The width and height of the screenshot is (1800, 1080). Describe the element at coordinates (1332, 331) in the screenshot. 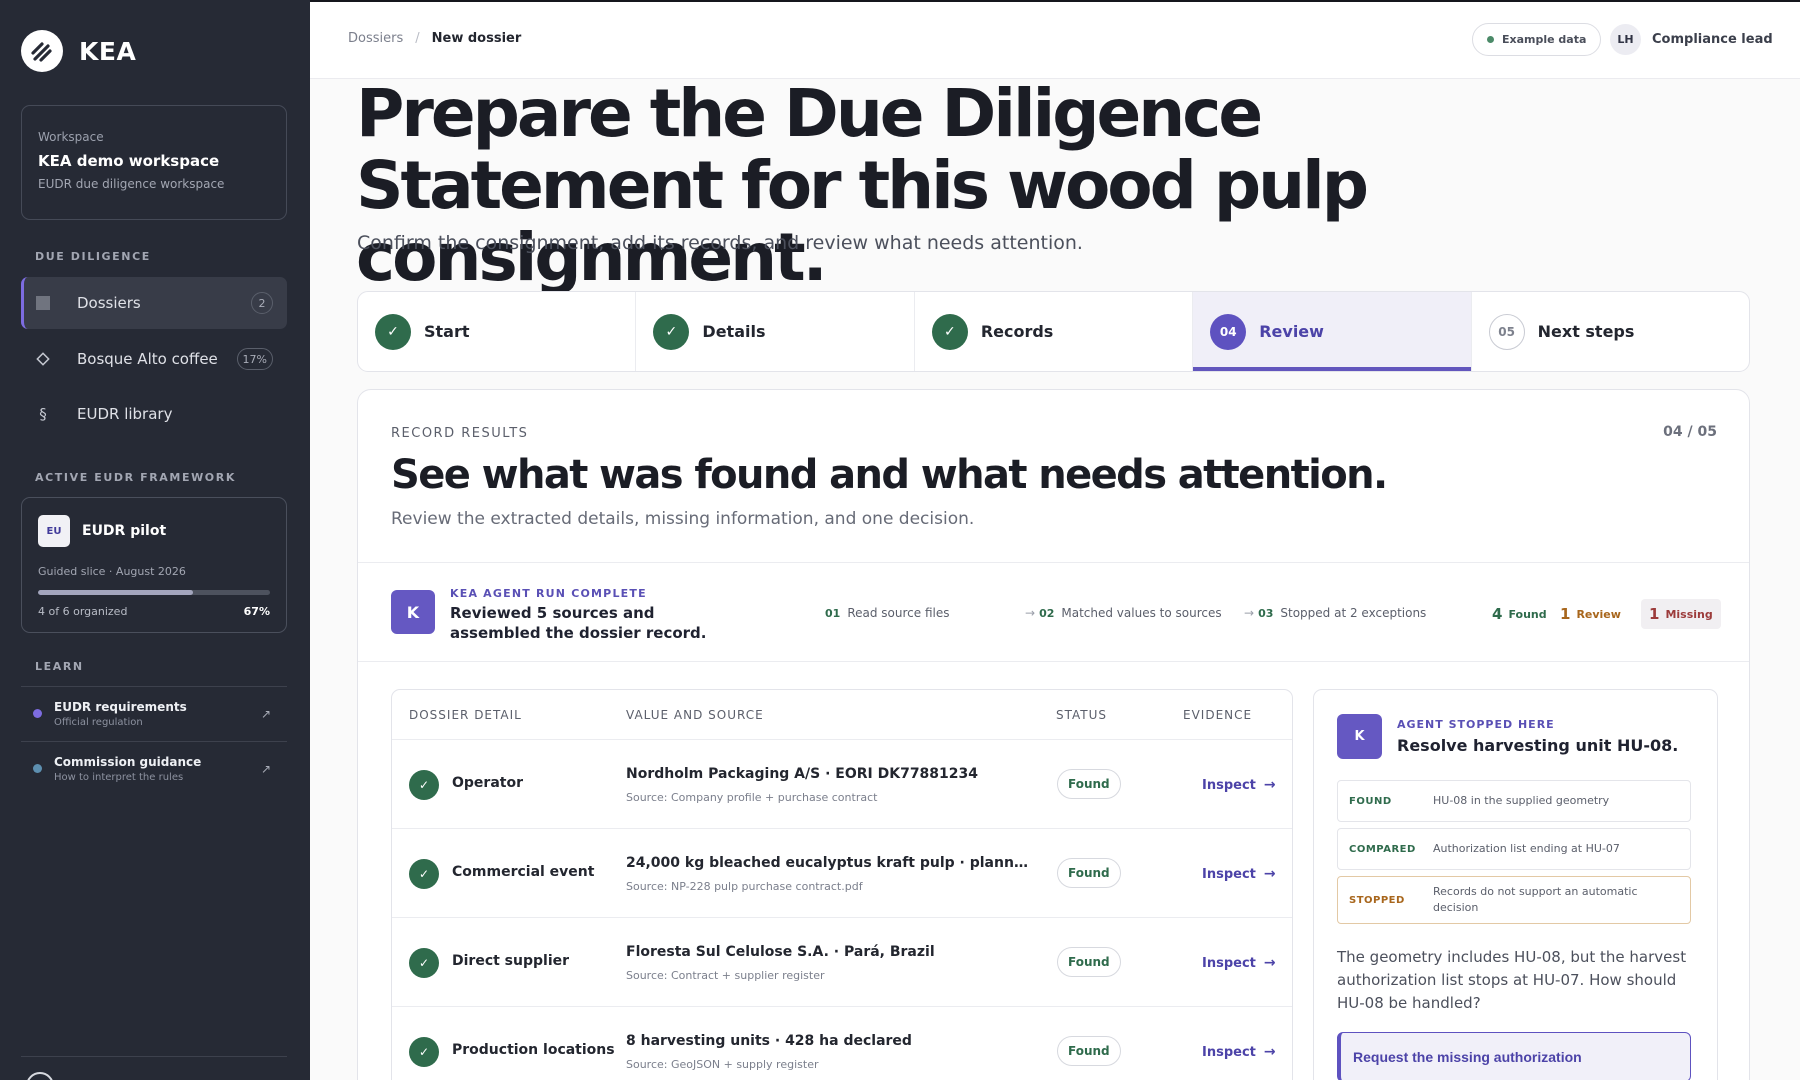

I see `step-review: 04 Review` at that location.